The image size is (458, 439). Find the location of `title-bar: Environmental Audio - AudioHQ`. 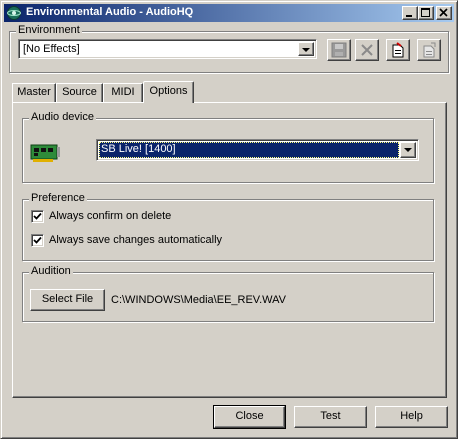

title-bar: Environmental Audio - AudioHQ is located at coordinates (229, 13).